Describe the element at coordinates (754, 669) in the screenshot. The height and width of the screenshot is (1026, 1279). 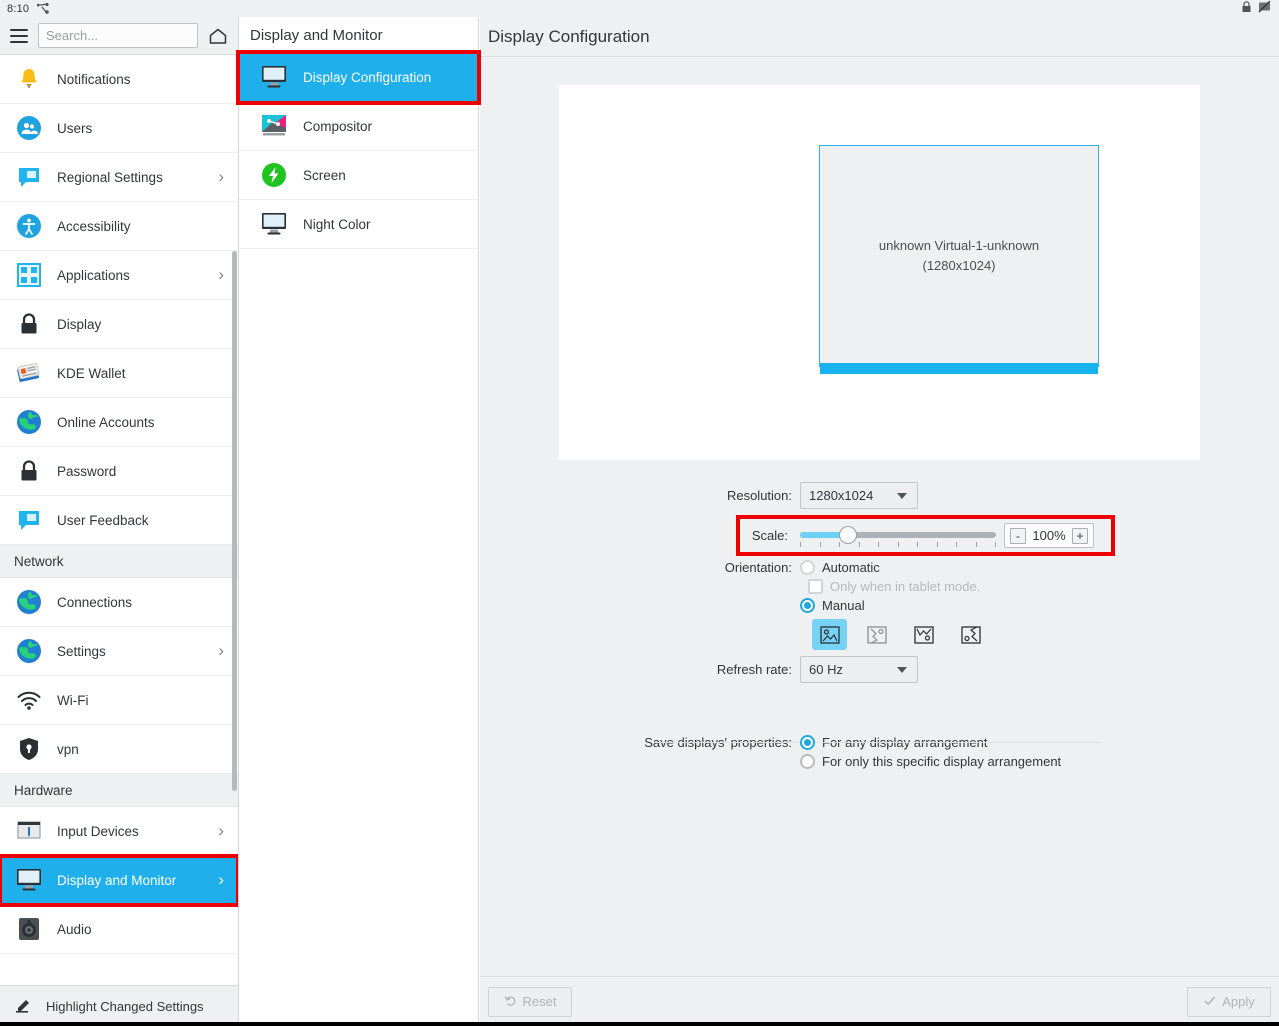
I see `refresh-rate-label: Refresh rate:` at that location.